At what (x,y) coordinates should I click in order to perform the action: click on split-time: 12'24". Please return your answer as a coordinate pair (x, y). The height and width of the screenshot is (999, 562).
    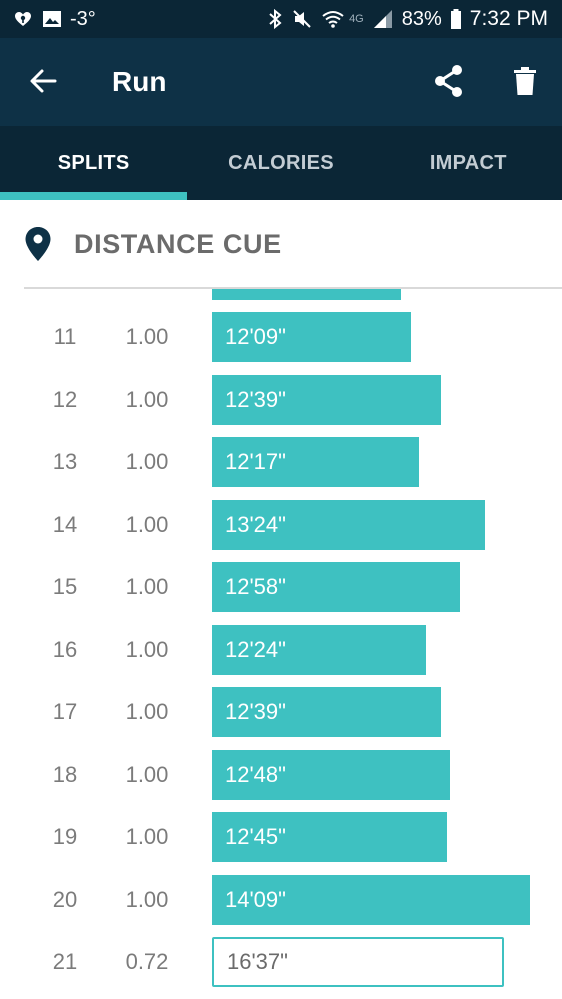
    Looking at the image, I should click on (255, 649).